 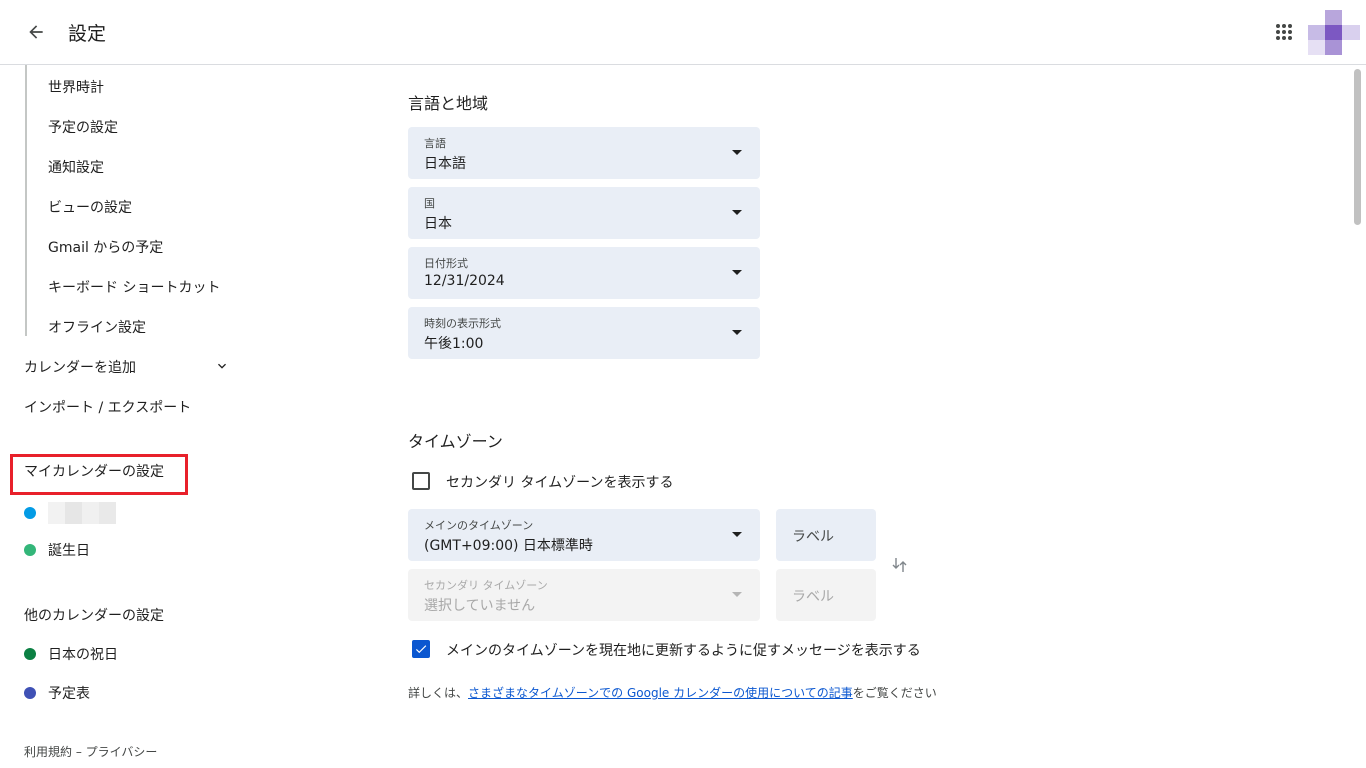 I want to click on arrow-back-icon, so click(x=36, y=32).